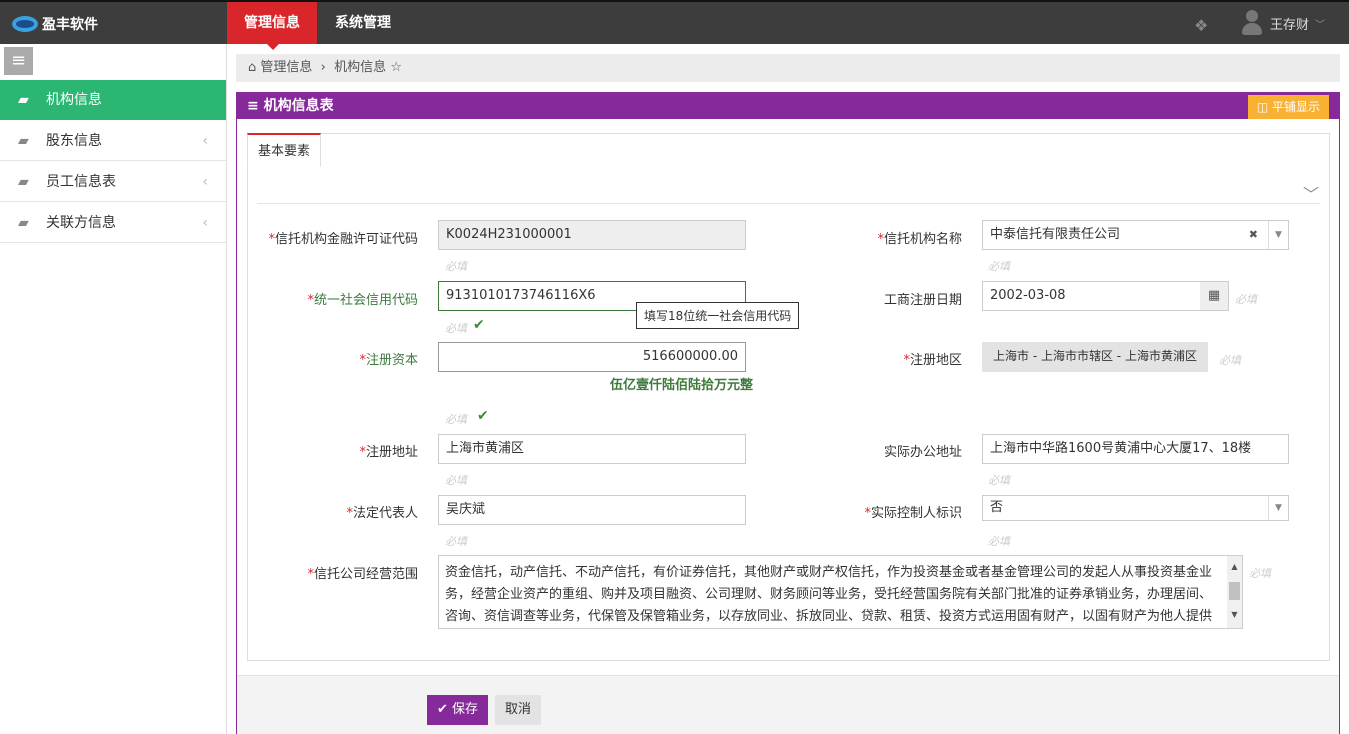 Image resolution: width=1349 pixels, height=734 pixels. Describe the element at coordinates (1135, 449) in the screenshot. I see `office-address-input: 上海市中华路1600号黄浦中心大厦17、18楼` at that location.